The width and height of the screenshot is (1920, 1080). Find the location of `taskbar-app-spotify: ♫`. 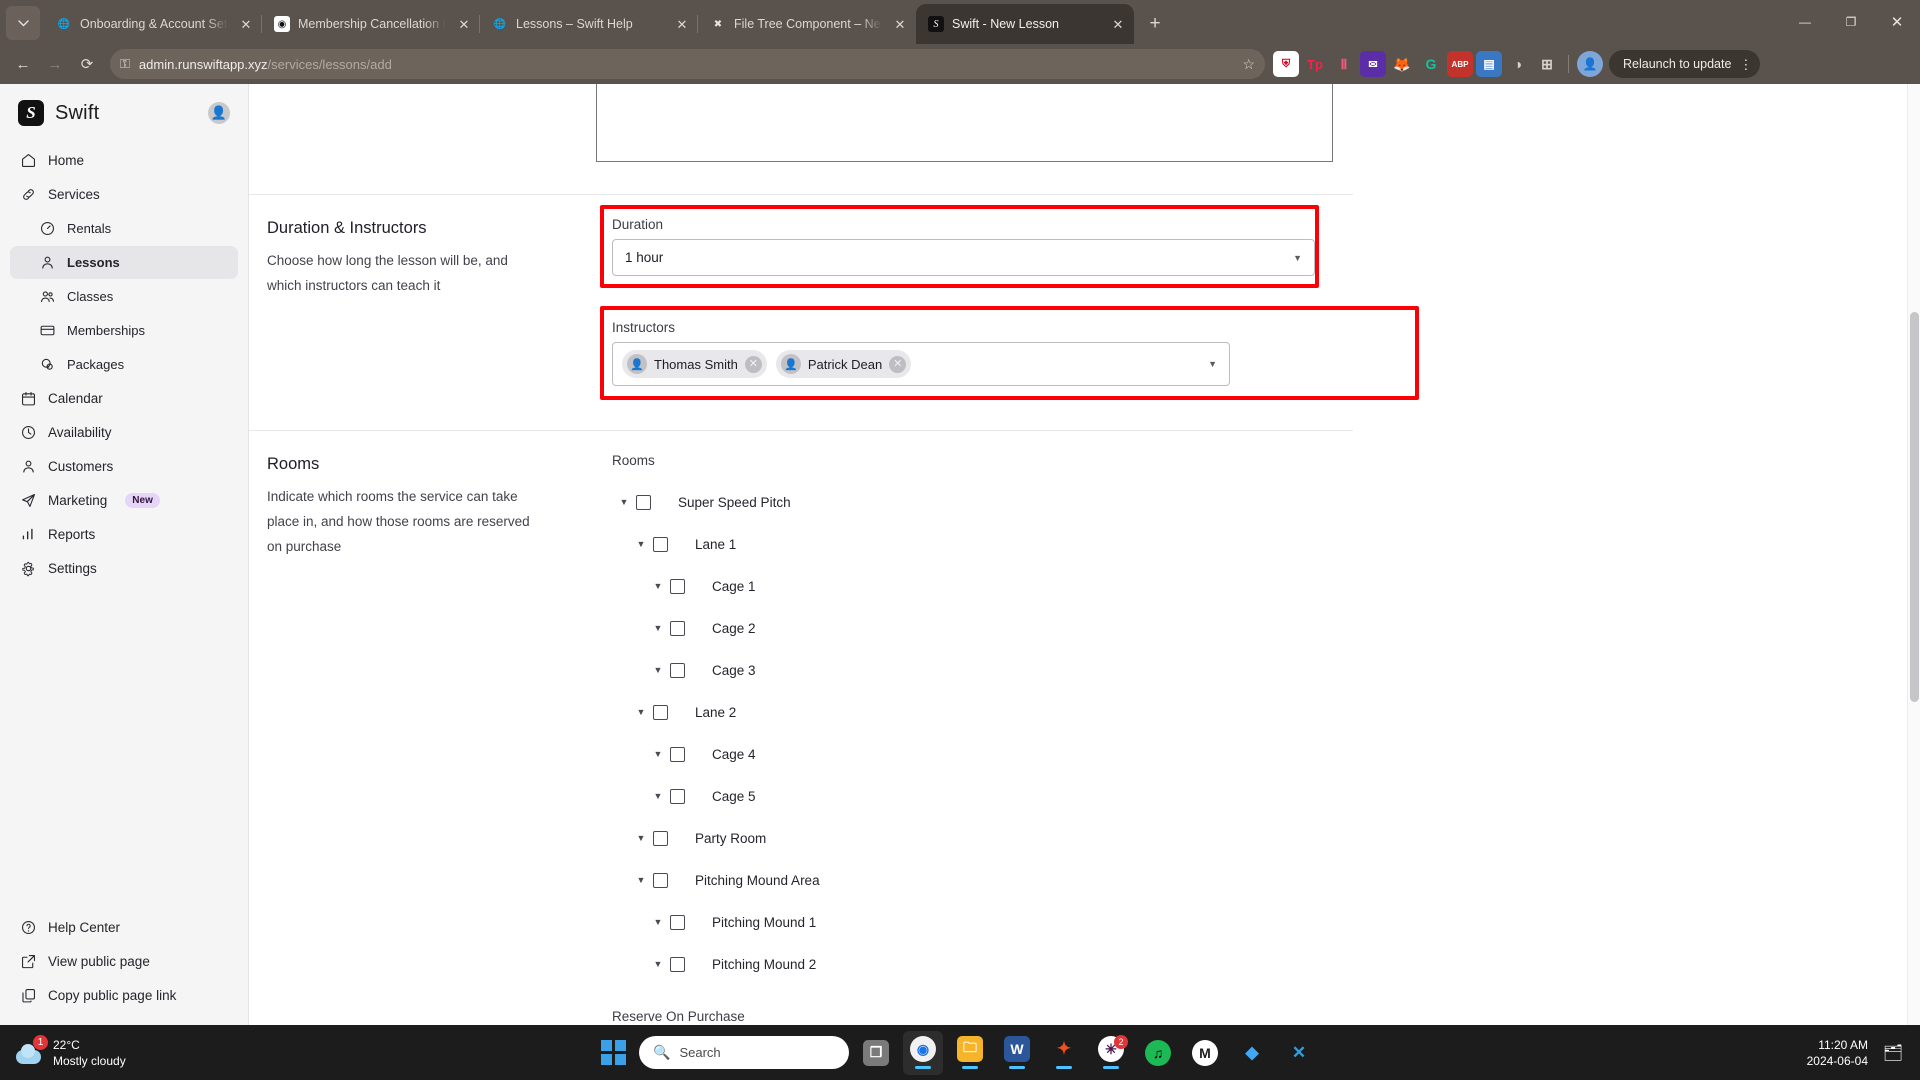

taskbar-app-spotify: ♫ is located at coordinates (1158, 1053).